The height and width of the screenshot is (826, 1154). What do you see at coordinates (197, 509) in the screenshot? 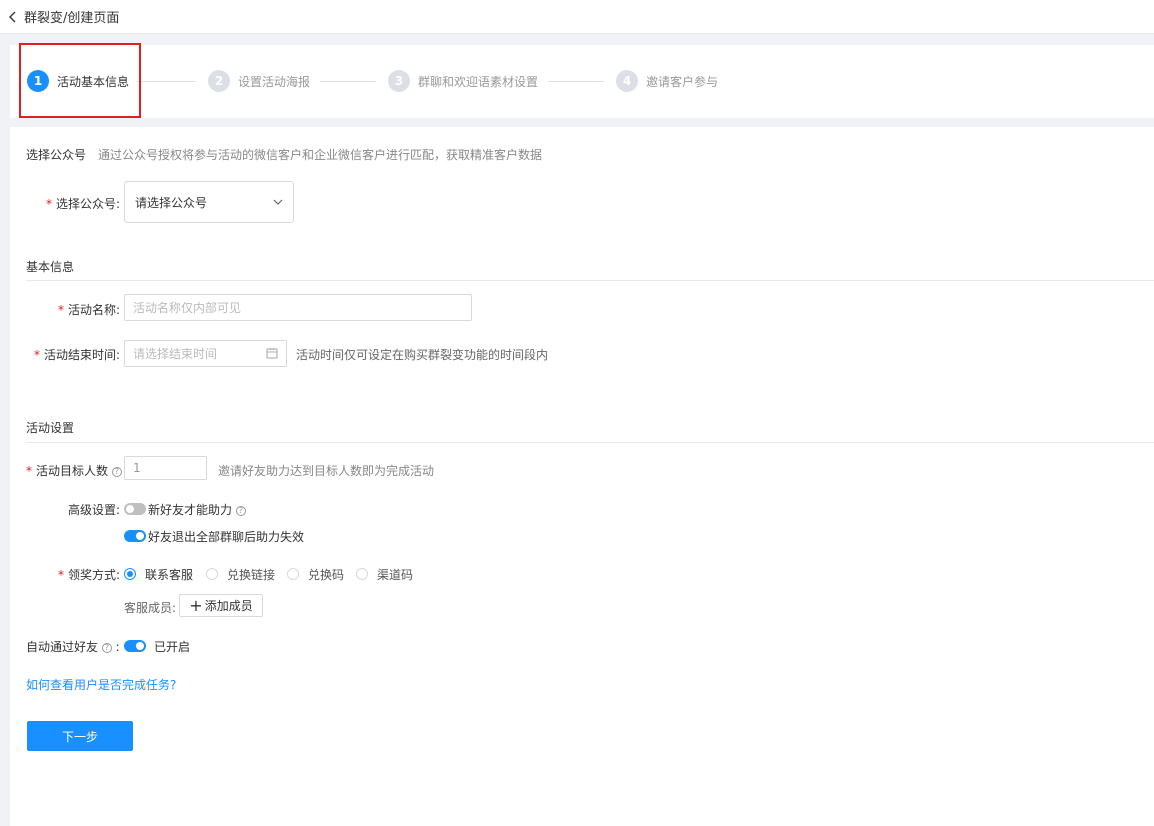
I see `new-friend-toggle-label: 新好友才能助力 ?` at bounding box center [197, 509].